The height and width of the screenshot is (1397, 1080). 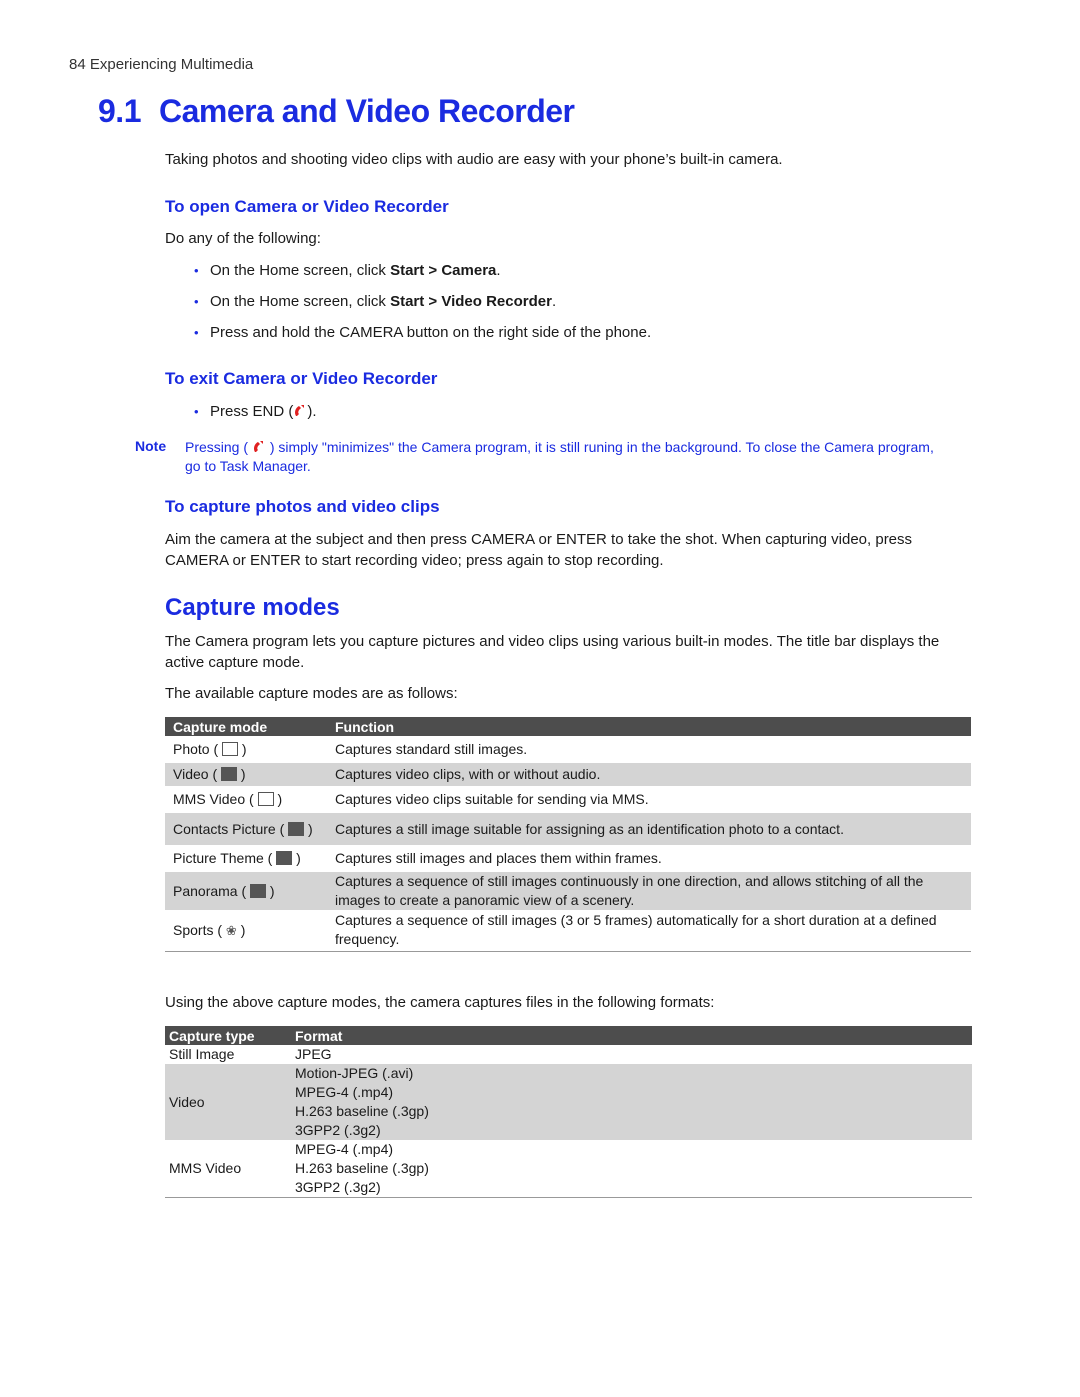 I want to click on contacts-picture-mode-icon, so click(x=296, y=828).